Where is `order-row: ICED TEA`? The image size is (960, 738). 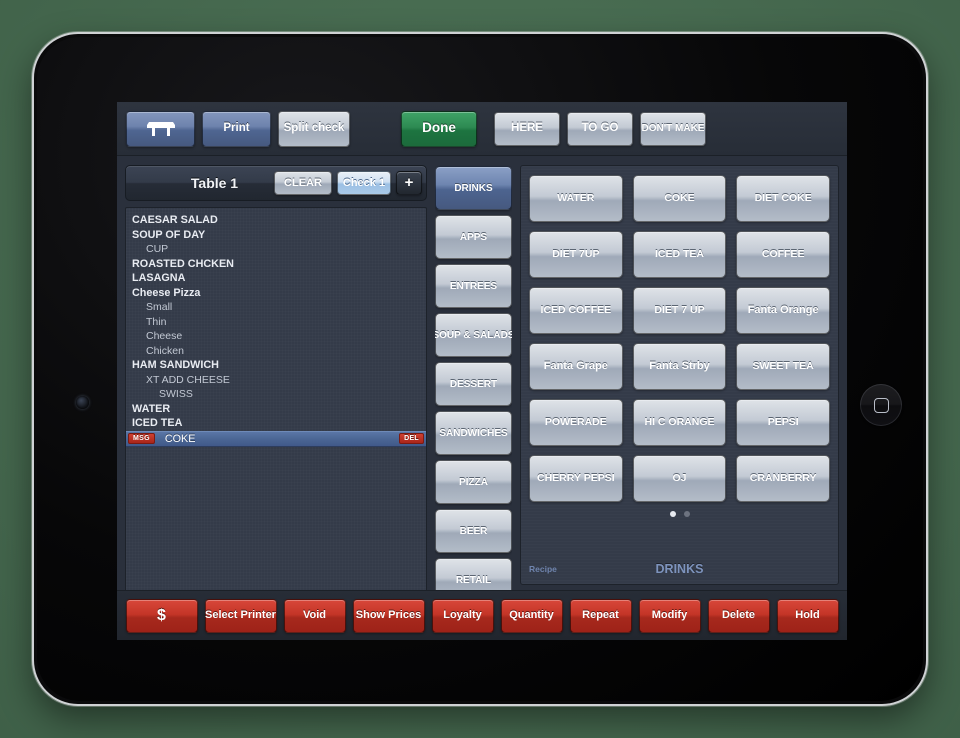 order-row: ICED TEA is located at coordinates (276, 423).